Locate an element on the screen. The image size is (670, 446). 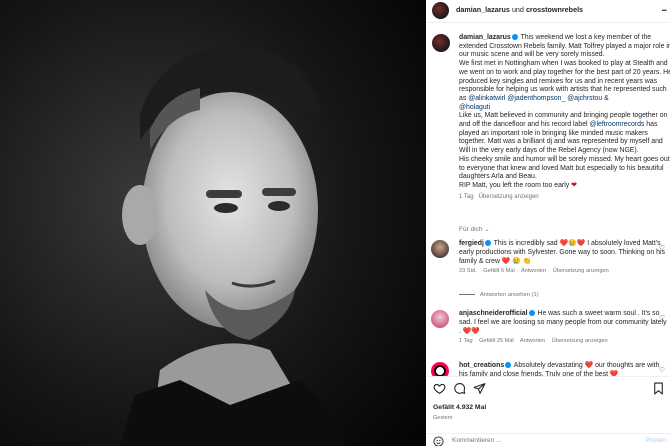
mention-link: @ajchrstou is located at coordinates (584, 98).